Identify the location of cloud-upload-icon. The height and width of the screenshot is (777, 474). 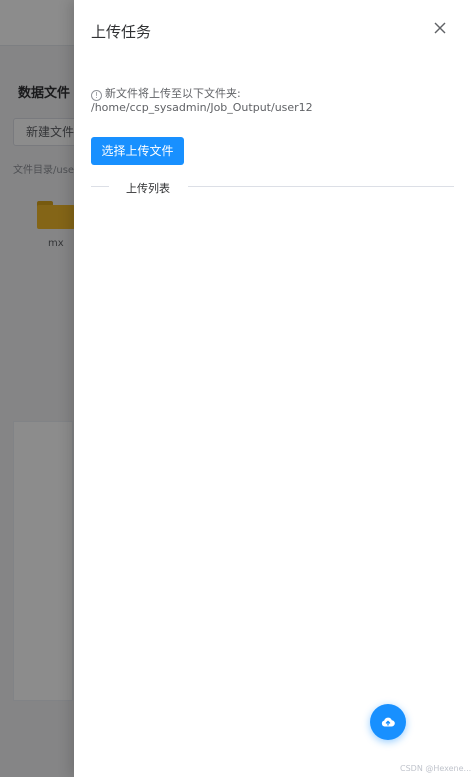
(388, 722).